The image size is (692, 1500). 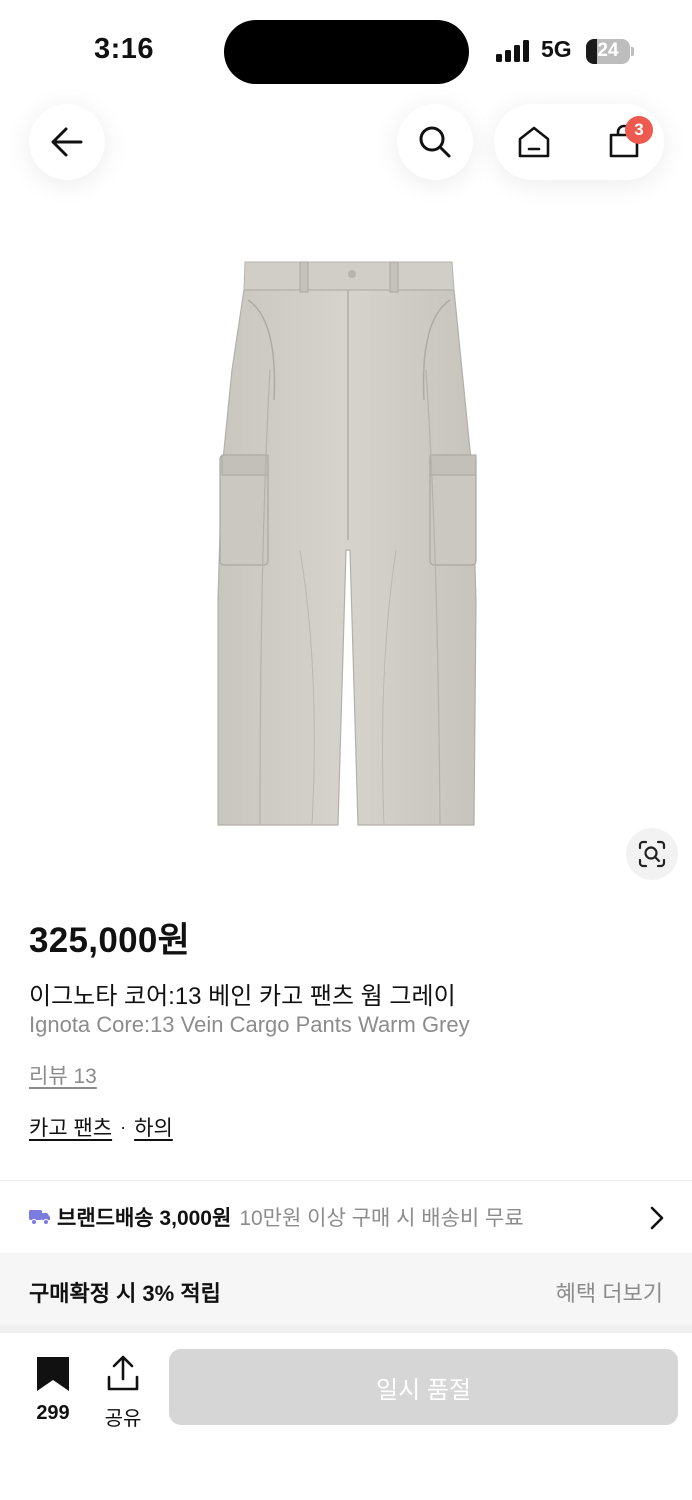 I want to click on search-button, so click(x=435, y=142).